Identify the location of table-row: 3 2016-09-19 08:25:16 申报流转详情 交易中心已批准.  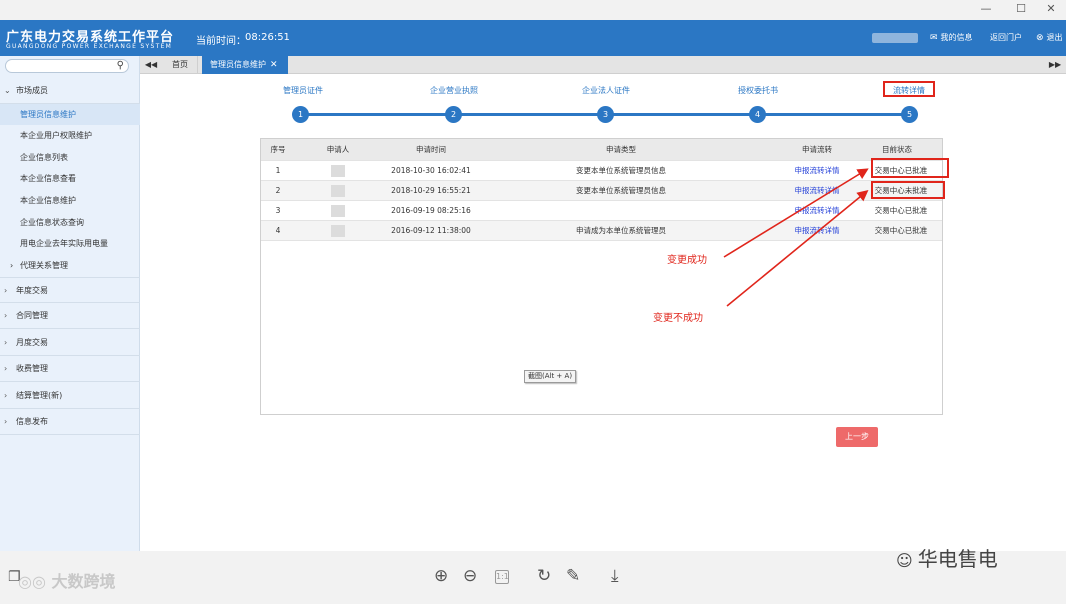
(601, 210).